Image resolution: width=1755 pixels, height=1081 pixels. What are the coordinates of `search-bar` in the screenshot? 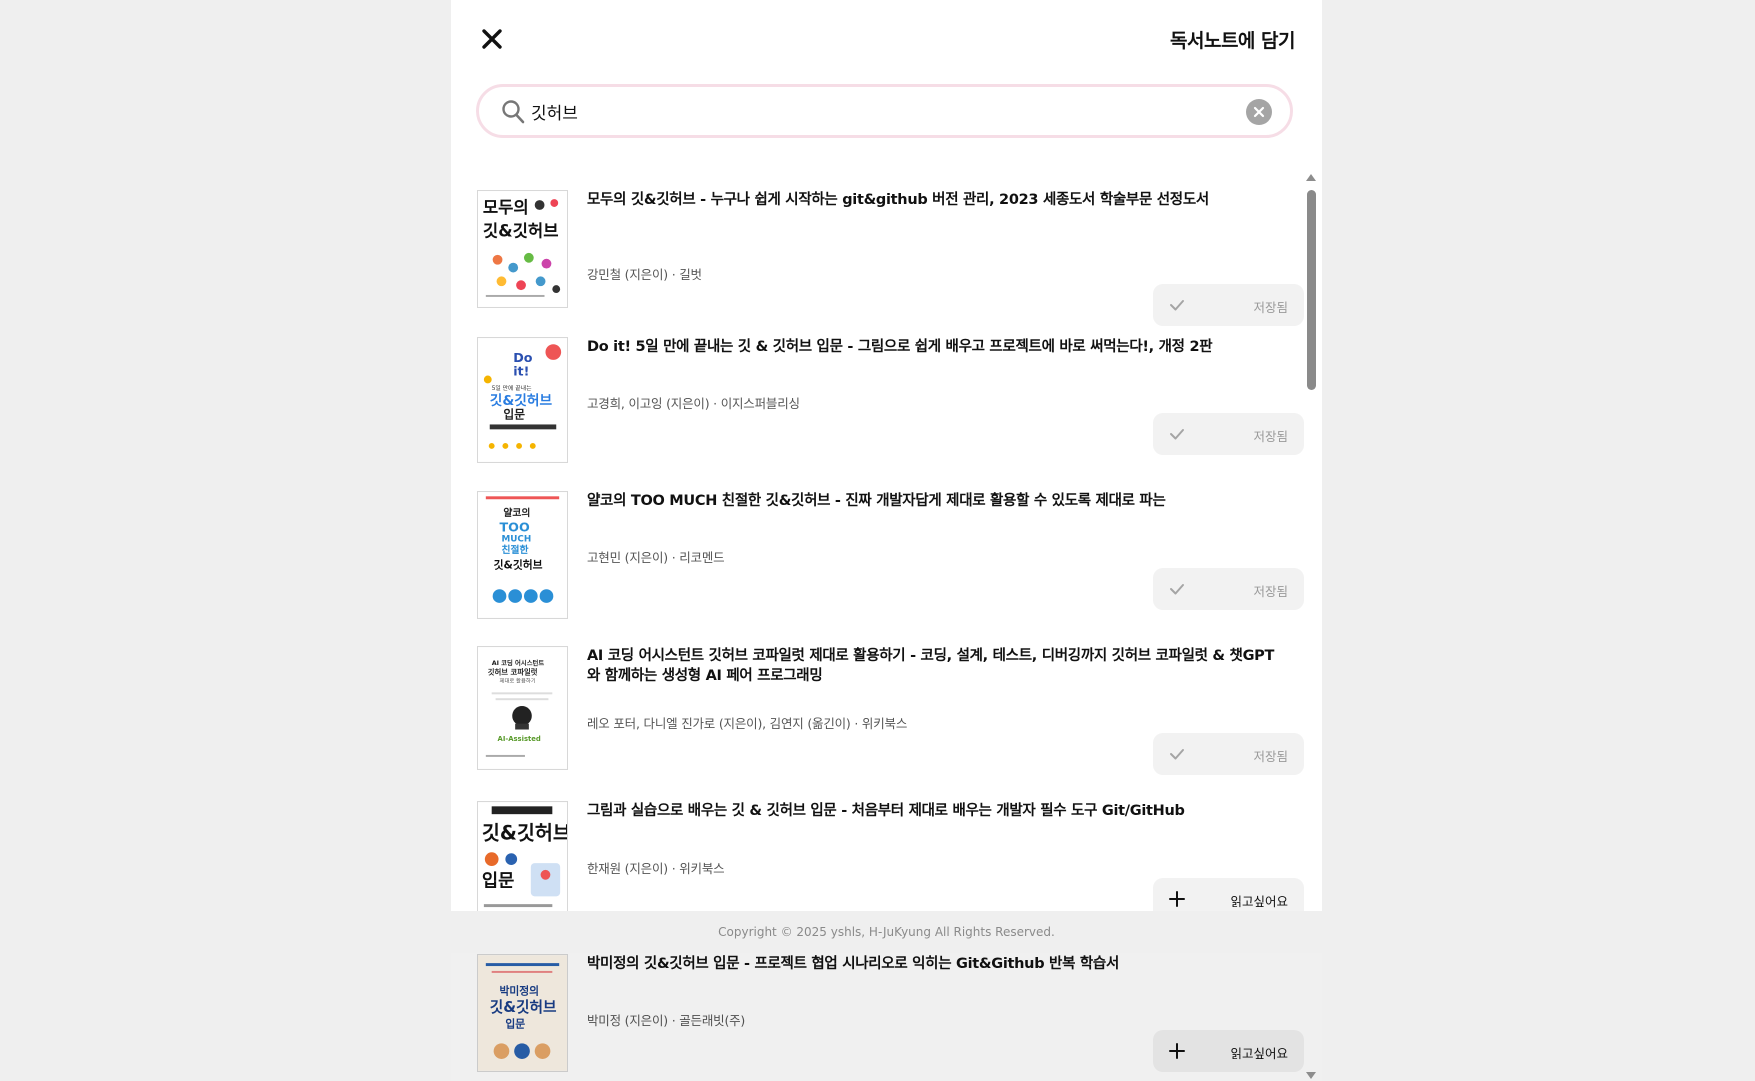 It's located at (884, 111).